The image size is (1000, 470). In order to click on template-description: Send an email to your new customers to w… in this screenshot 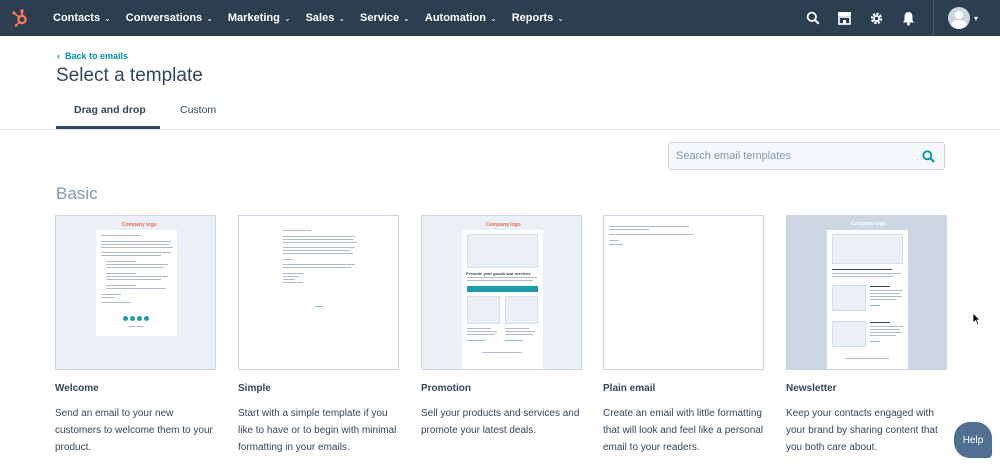, I will do `click(134, 430)`.